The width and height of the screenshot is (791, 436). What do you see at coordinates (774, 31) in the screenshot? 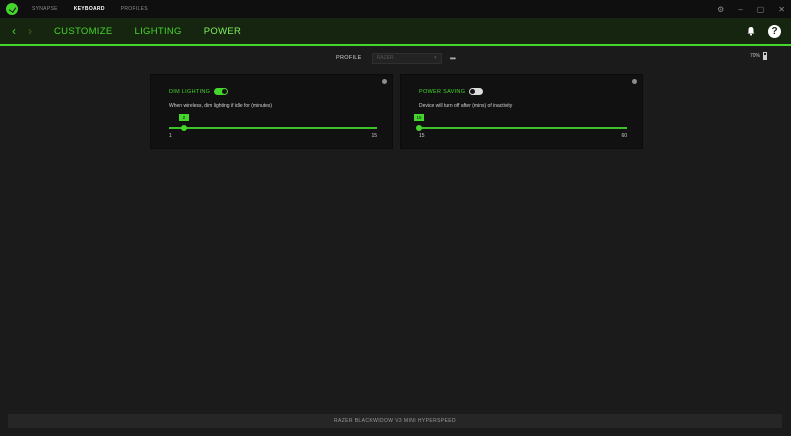
I see `help-icon: ?` at bounding box center [774, 31].